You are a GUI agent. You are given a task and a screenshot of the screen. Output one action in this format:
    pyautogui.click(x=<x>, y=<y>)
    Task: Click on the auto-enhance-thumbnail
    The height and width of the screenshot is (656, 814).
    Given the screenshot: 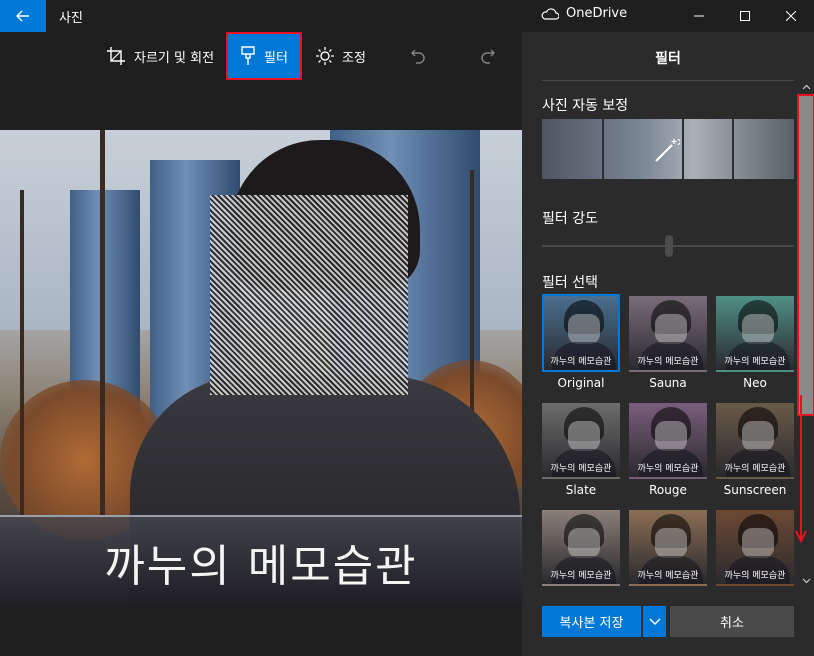 What is the action you would take?
    pyautogui.click(x=668, y=149)
    